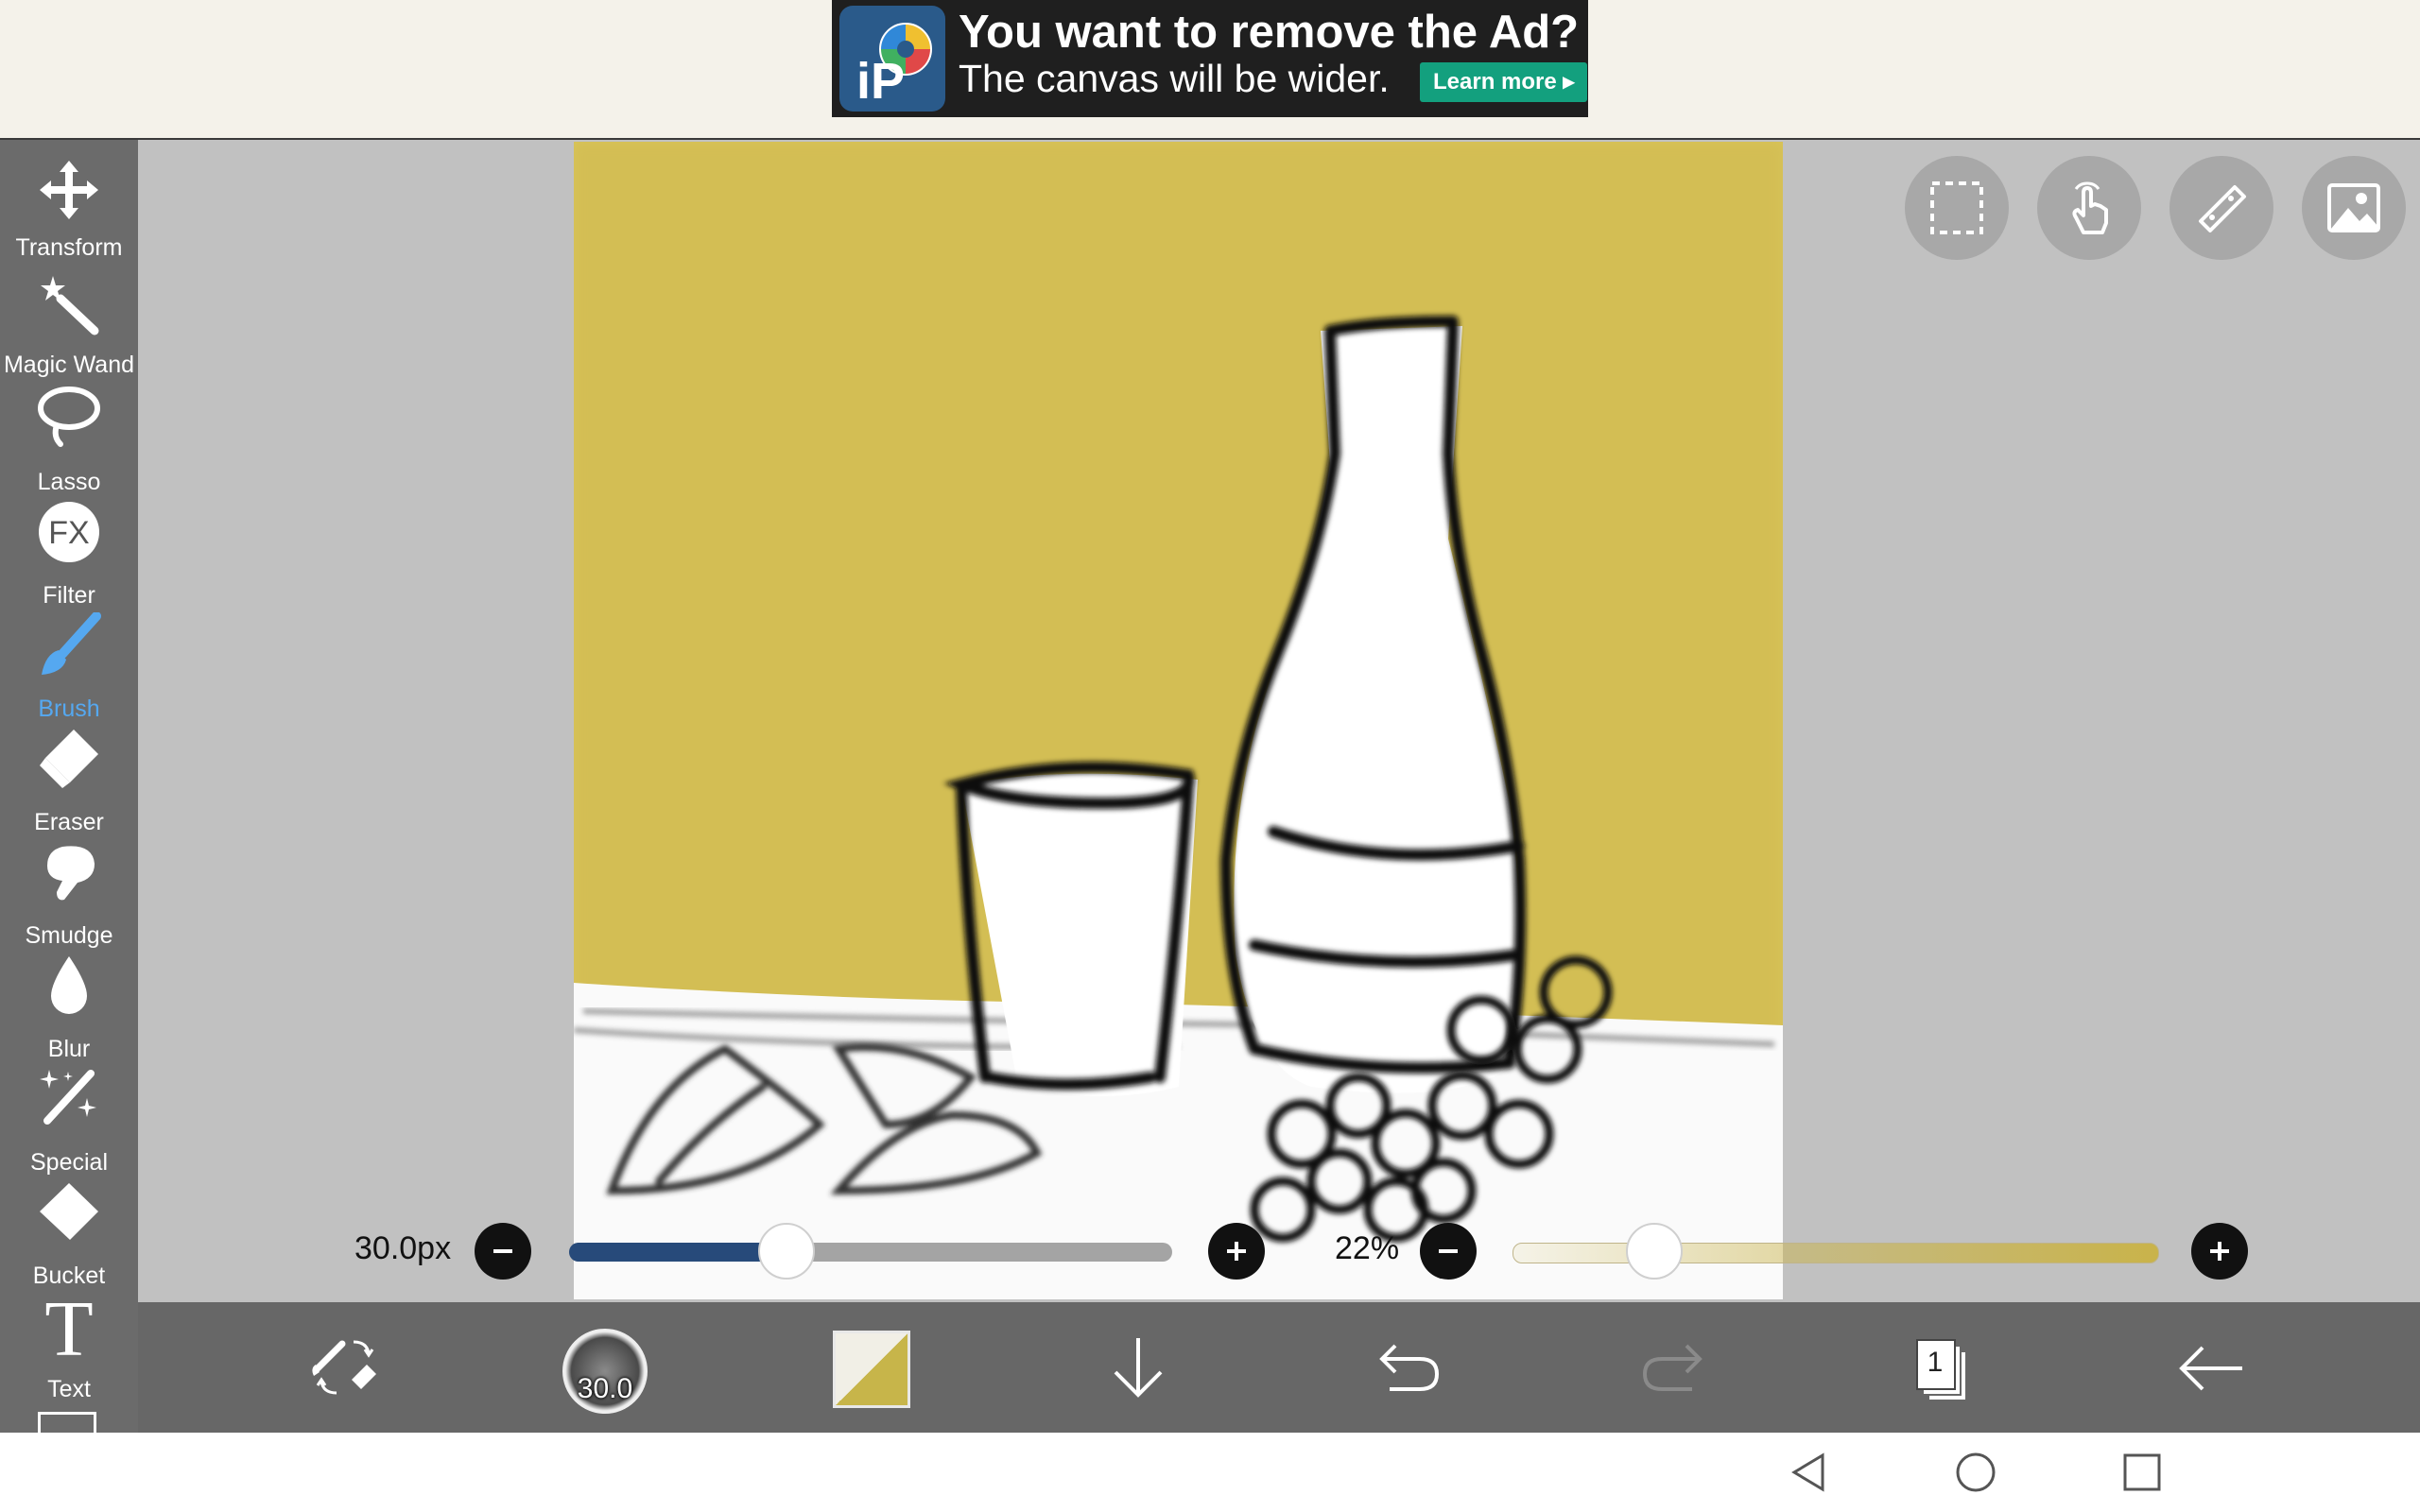 This screenshot has width=2420, height=1512. I want to click on fx-icon: FX, so click(69, 532).